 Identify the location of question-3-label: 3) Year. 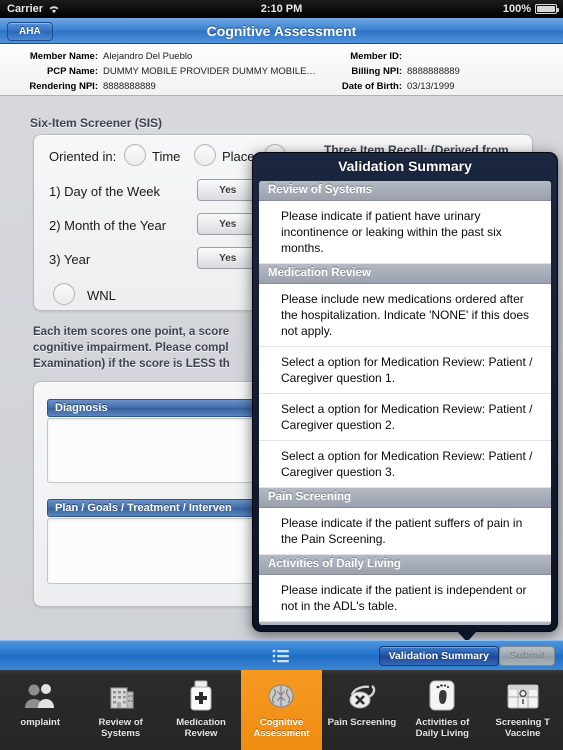
(70, 259).